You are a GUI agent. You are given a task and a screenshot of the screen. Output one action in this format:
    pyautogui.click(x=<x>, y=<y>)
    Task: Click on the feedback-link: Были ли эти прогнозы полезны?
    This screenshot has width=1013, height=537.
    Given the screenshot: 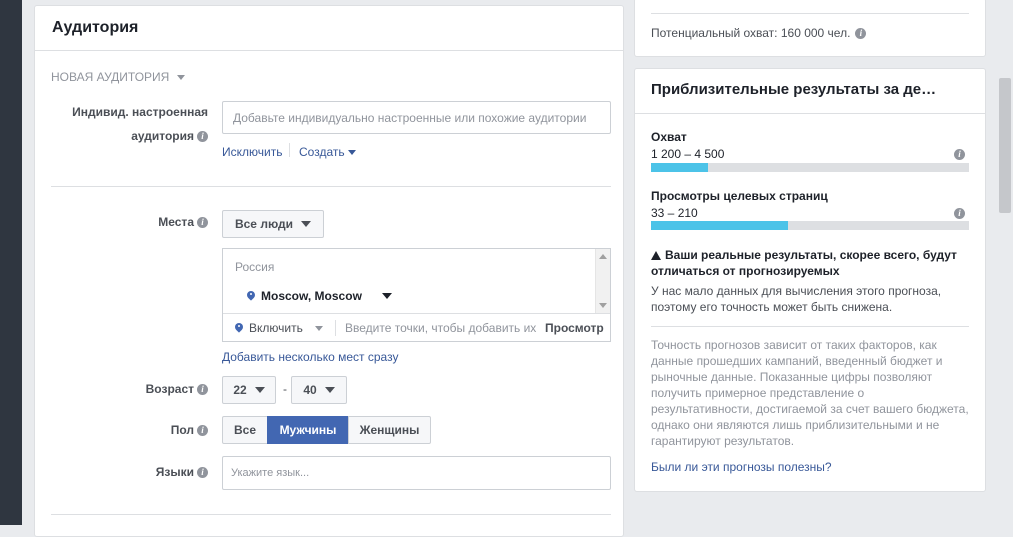 What is the action you would take?
    pyautogui.click(x=741, y=467)
    